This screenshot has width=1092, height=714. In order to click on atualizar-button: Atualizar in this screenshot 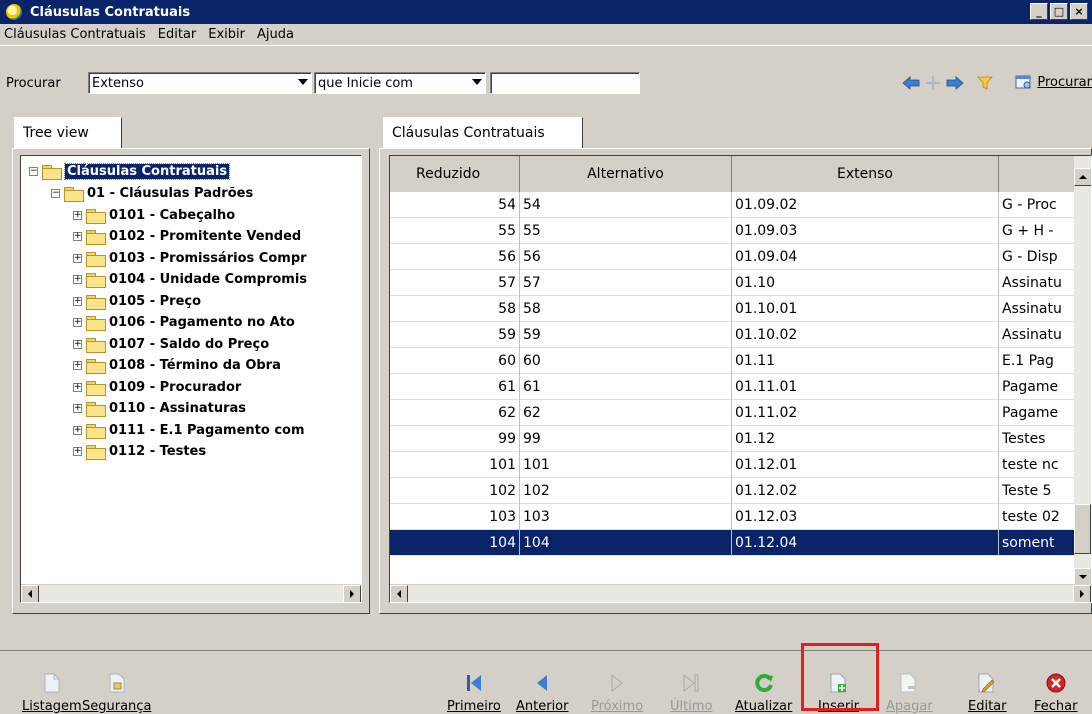, I will do `click(763, 693)`.